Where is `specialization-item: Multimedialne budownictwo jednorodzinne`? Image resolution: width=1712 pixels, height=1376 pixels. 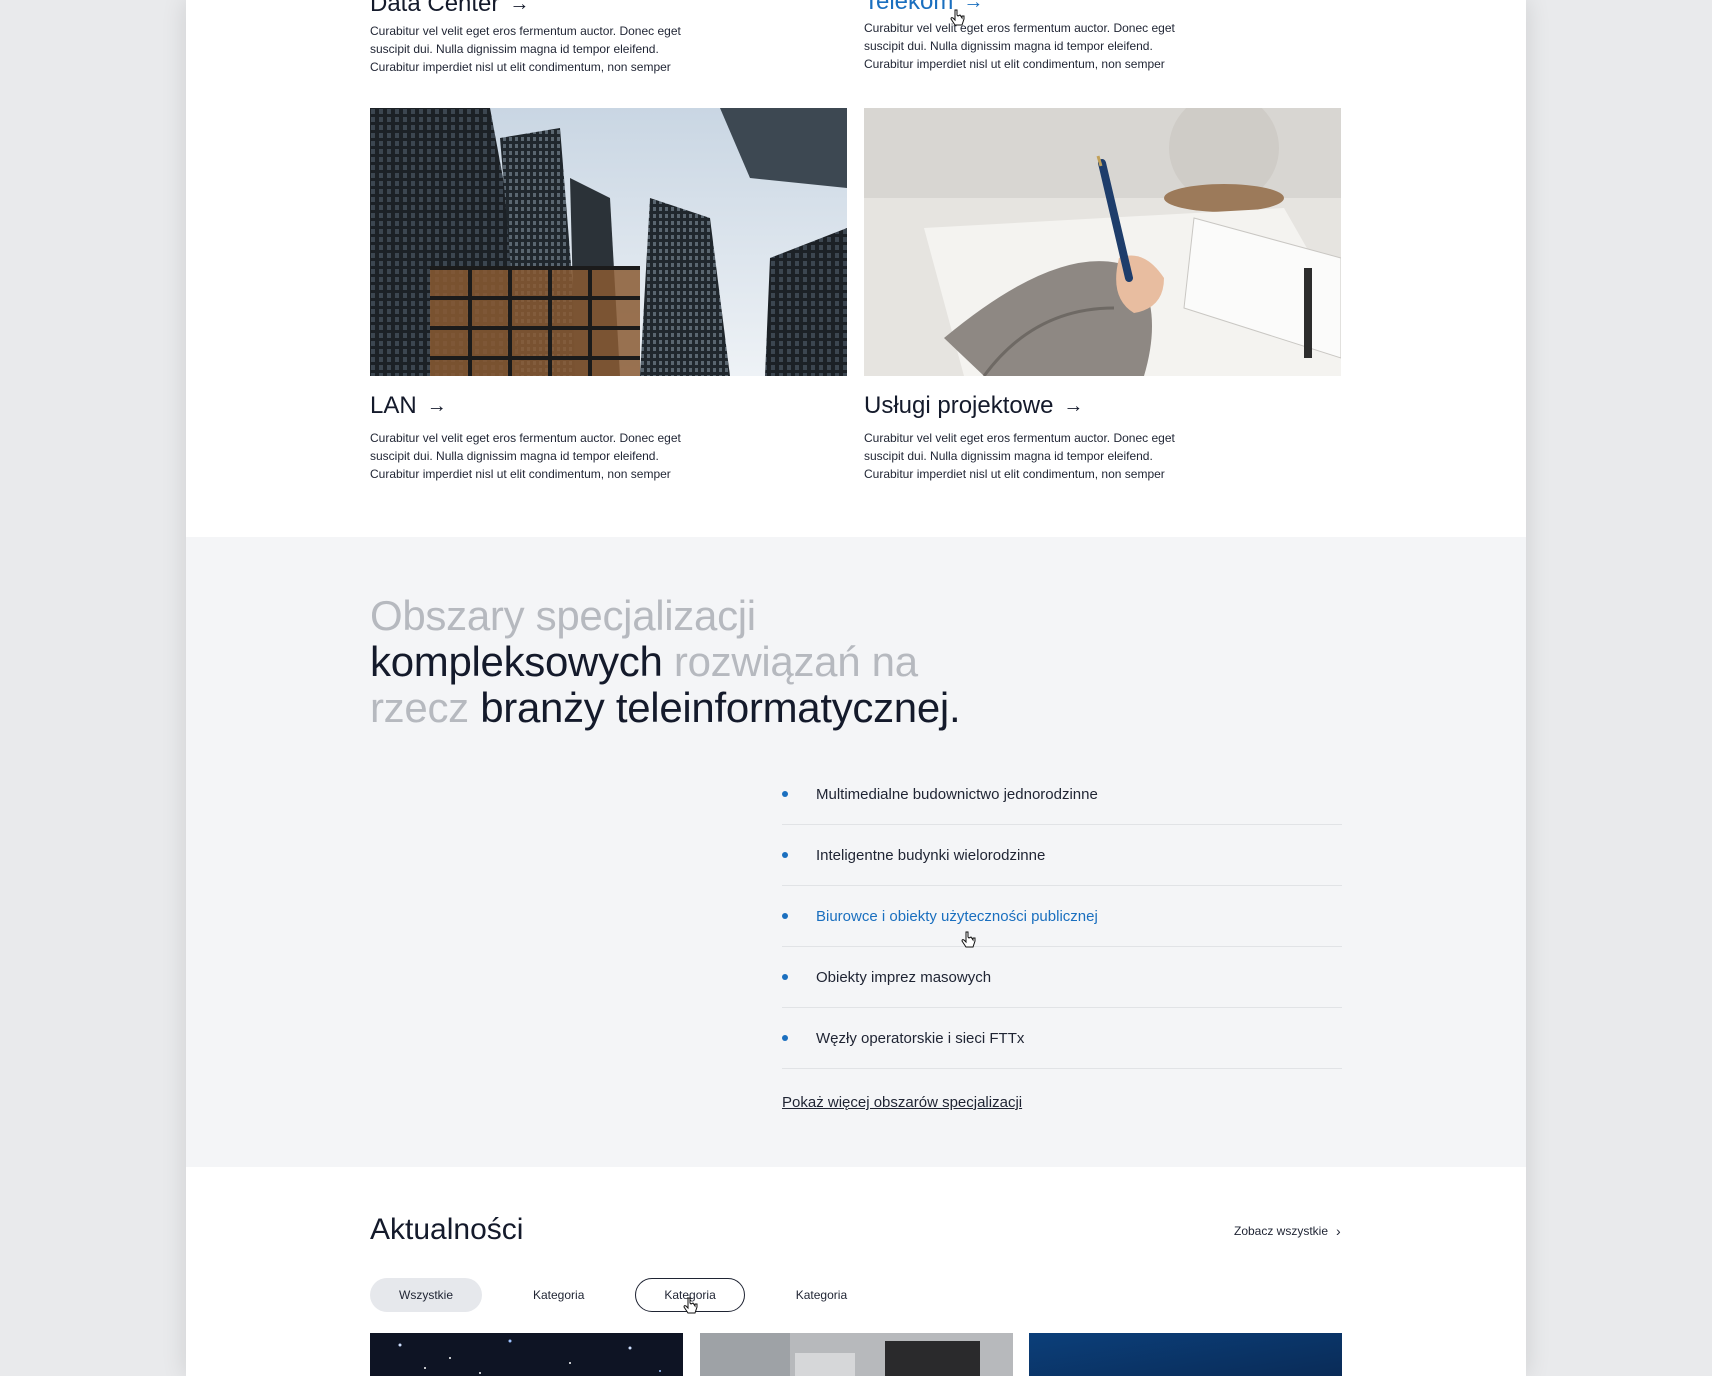
specialization-item: Multimedialne budownictwo jednorodzinne is located at coordinates (1062, 794).